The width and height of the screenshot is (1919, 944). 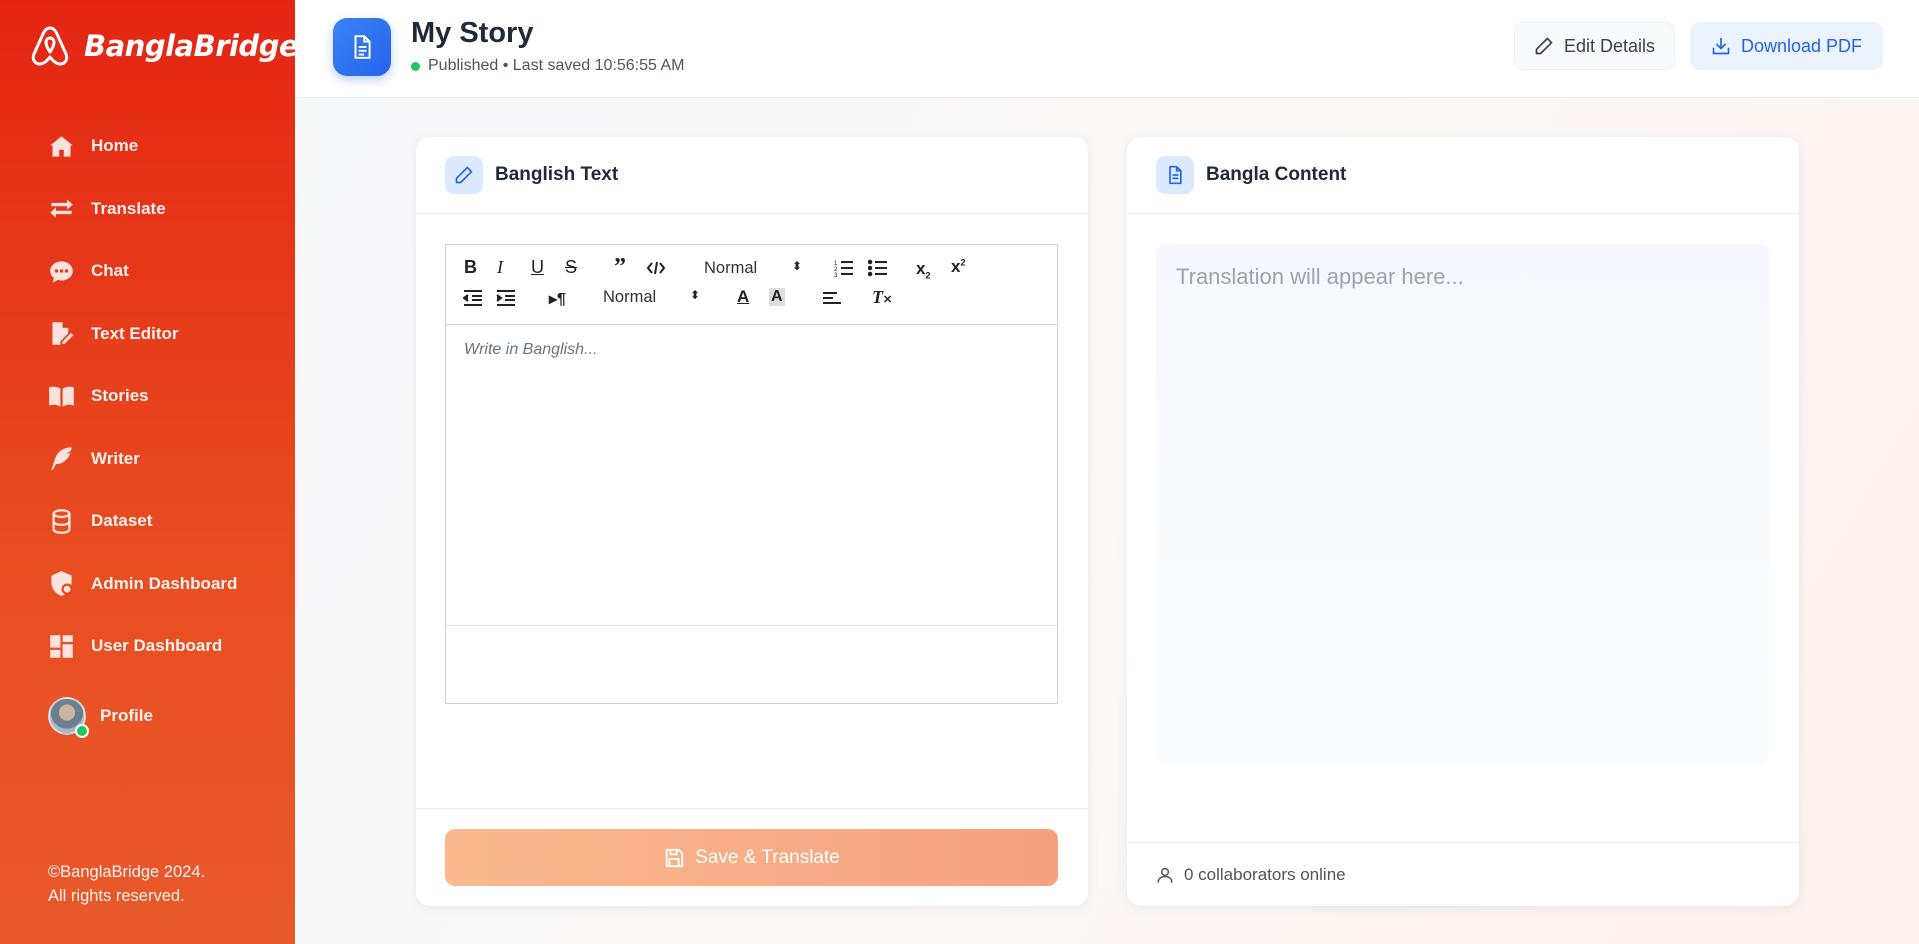 I want to click on underline-button: U, so click(x=537, y=267).